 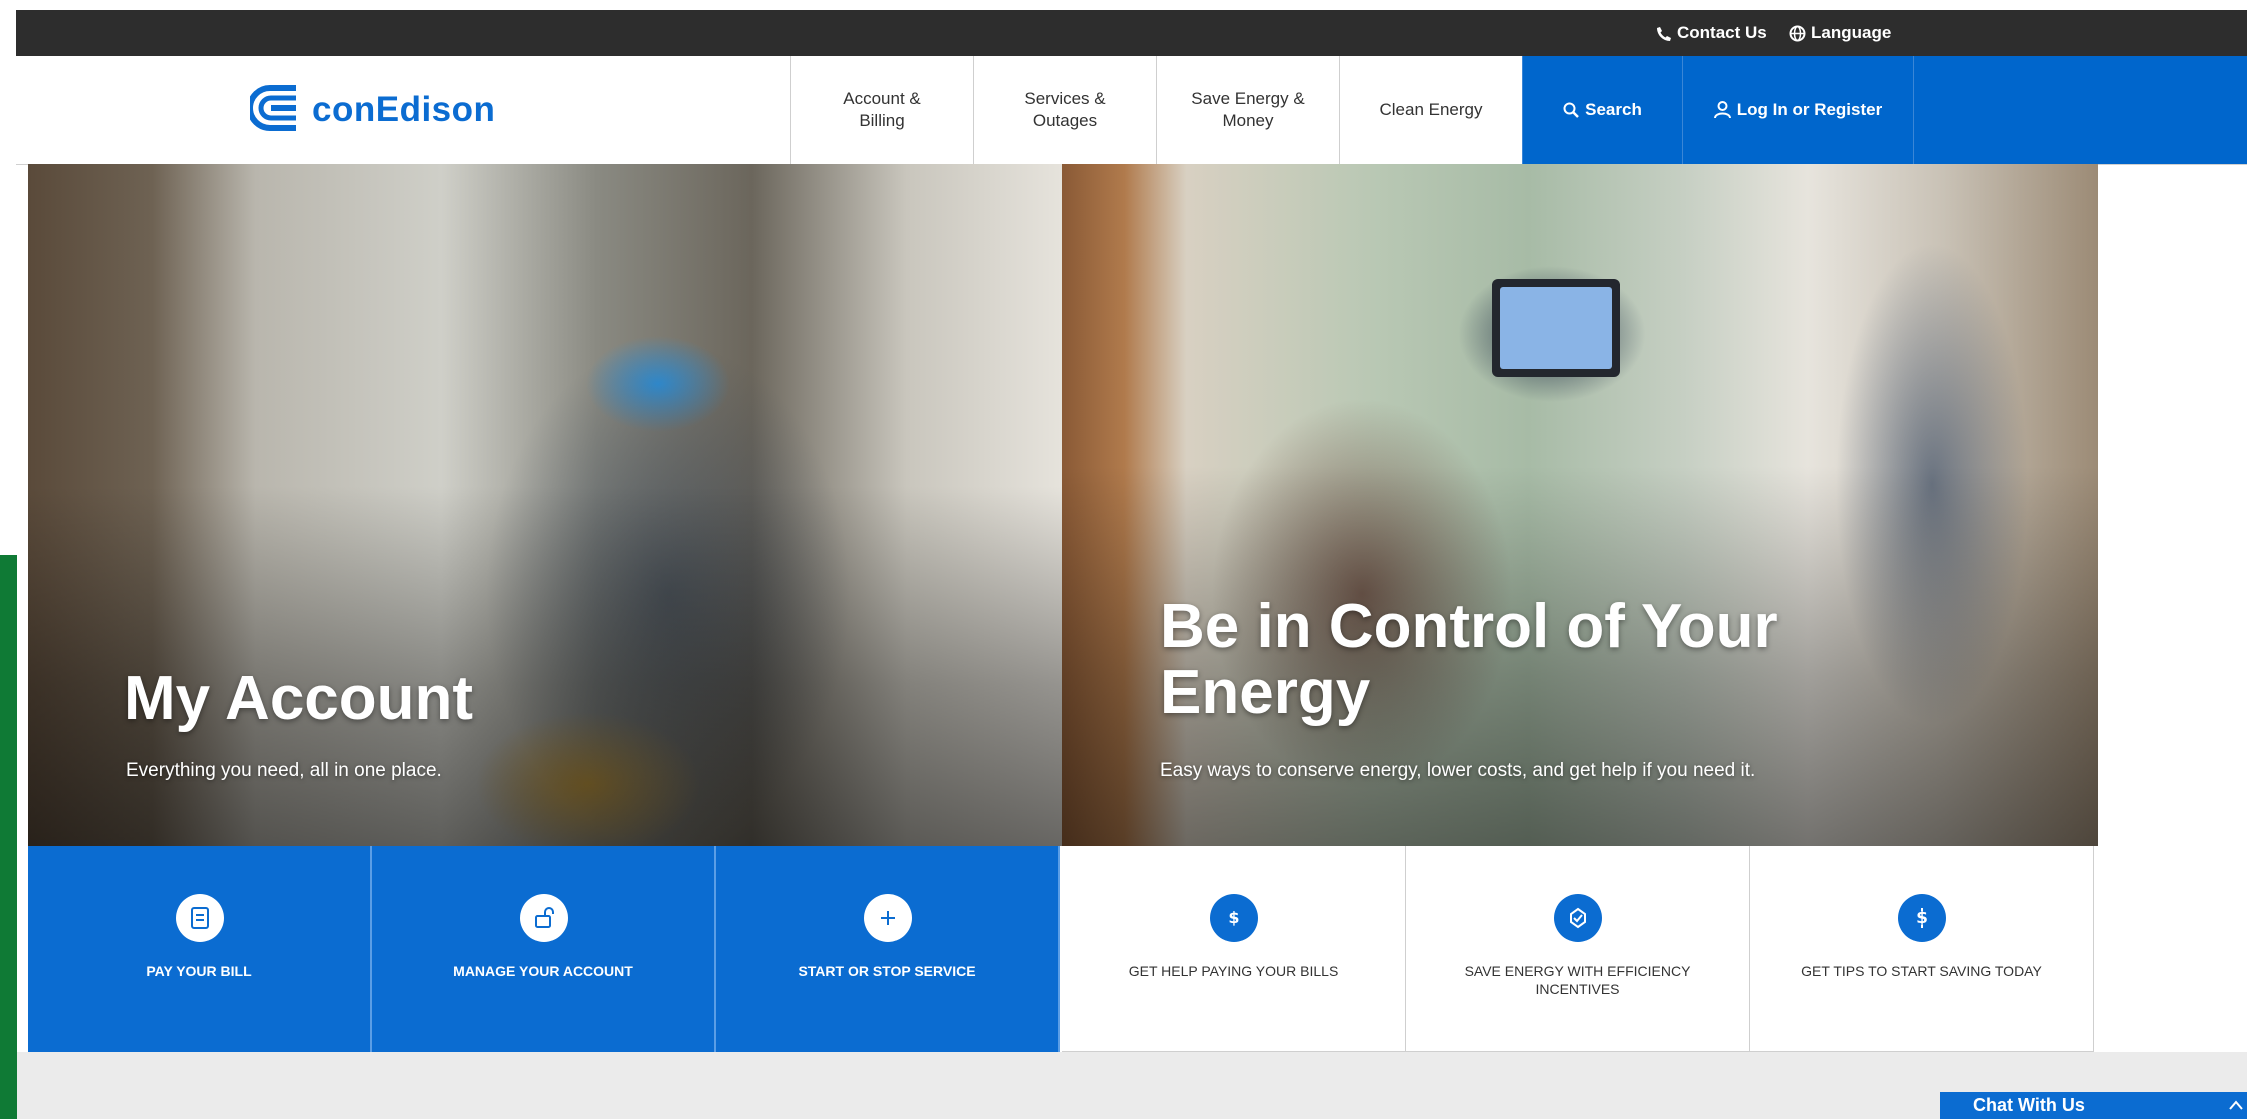 I want to click on dollar-circle-icon: $, so click(x=1922, y=918).